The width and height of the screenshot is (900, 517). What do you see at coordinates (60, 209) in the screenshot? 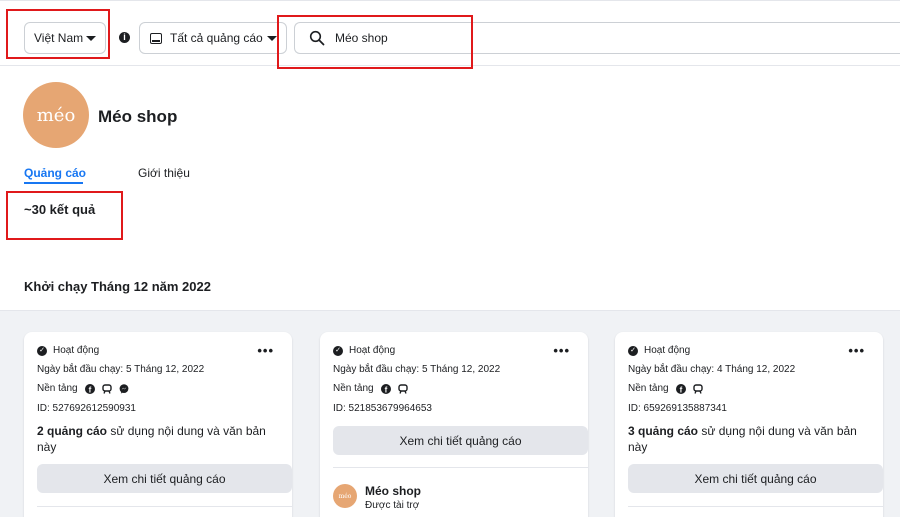
I see `results-count: ~30 kết quả` at bounding box center [60, 209].